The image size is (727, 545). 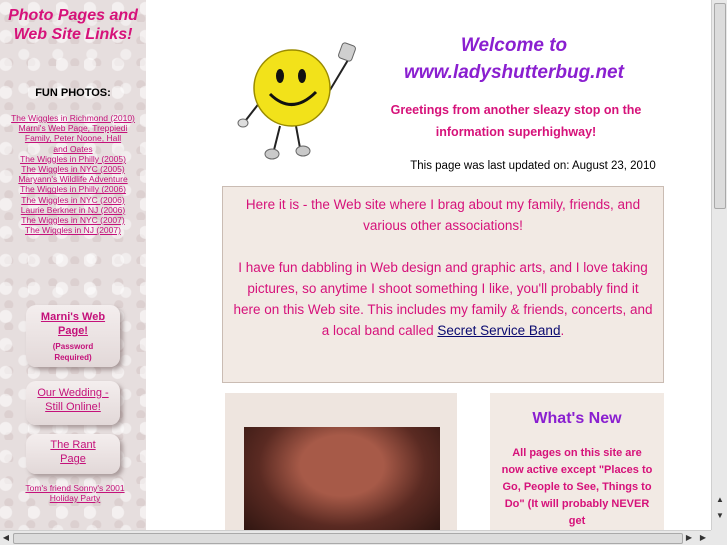 I want to click on secret-service-band-link: Secret Service Band, so click(x=498, y=330).